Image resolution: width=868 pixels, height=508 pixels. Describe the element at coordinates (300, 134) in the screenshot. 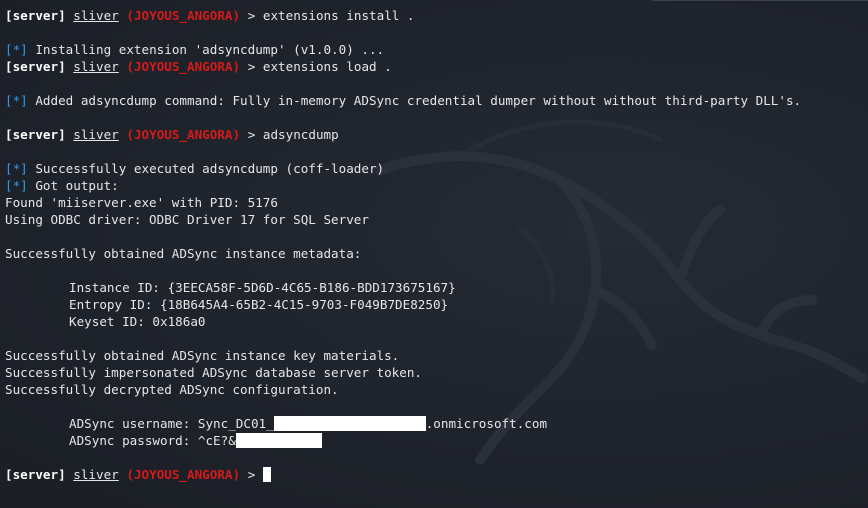

I see `command-text: adsyncdump` at that location.